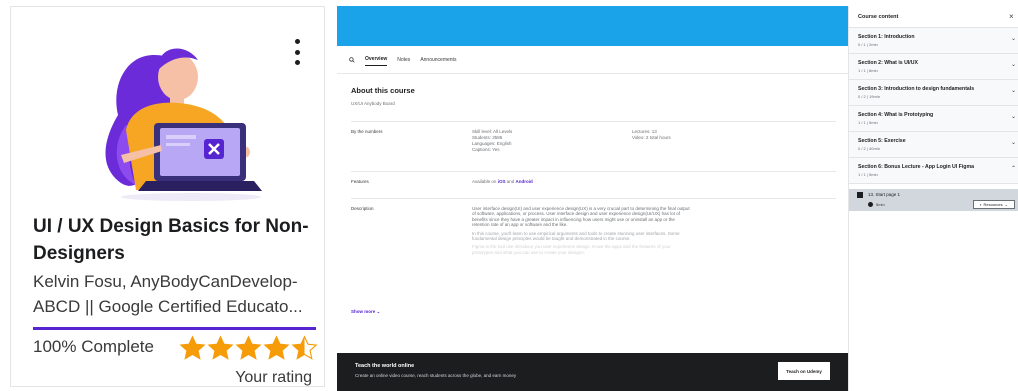  Describe the element at coordinates (383, 90) in the screenshot. I see `about-title: About this course` at that location.